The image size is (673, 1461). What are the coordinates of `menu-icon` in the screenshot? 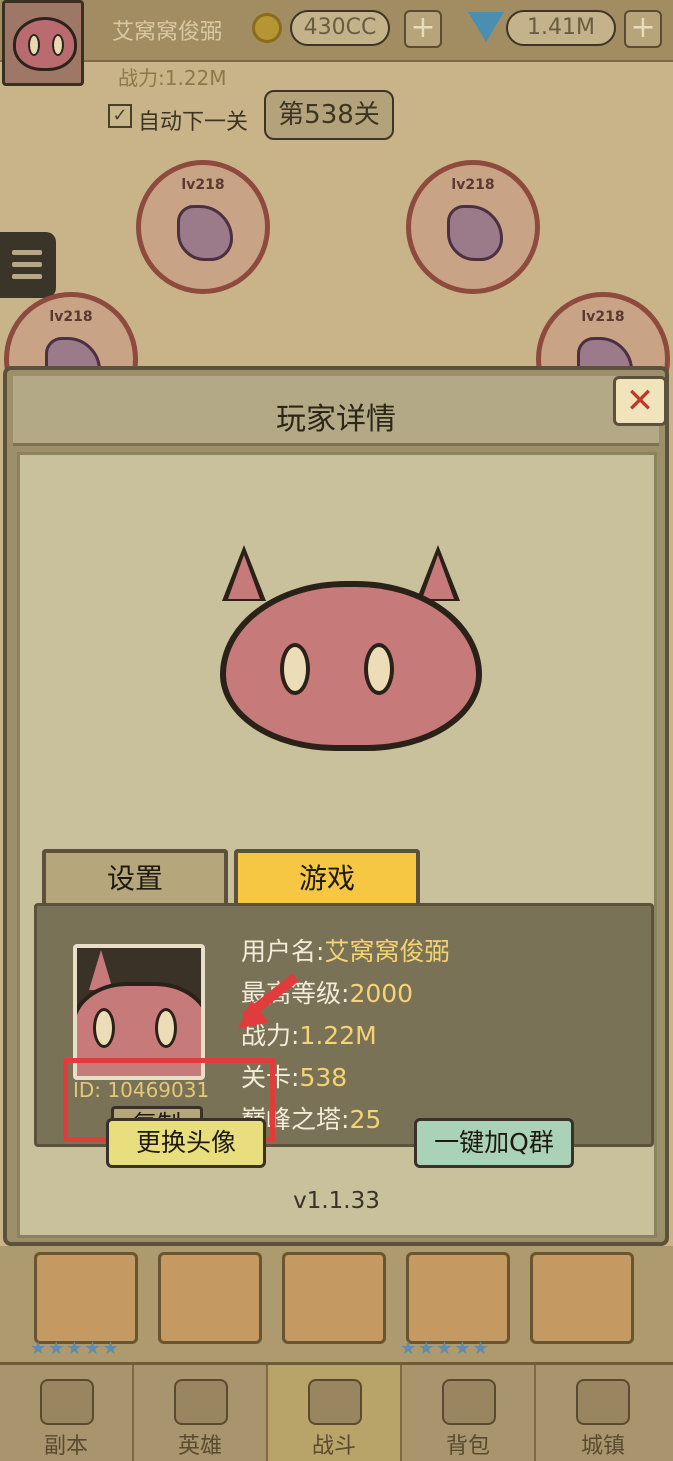 It's located at (27, 252).